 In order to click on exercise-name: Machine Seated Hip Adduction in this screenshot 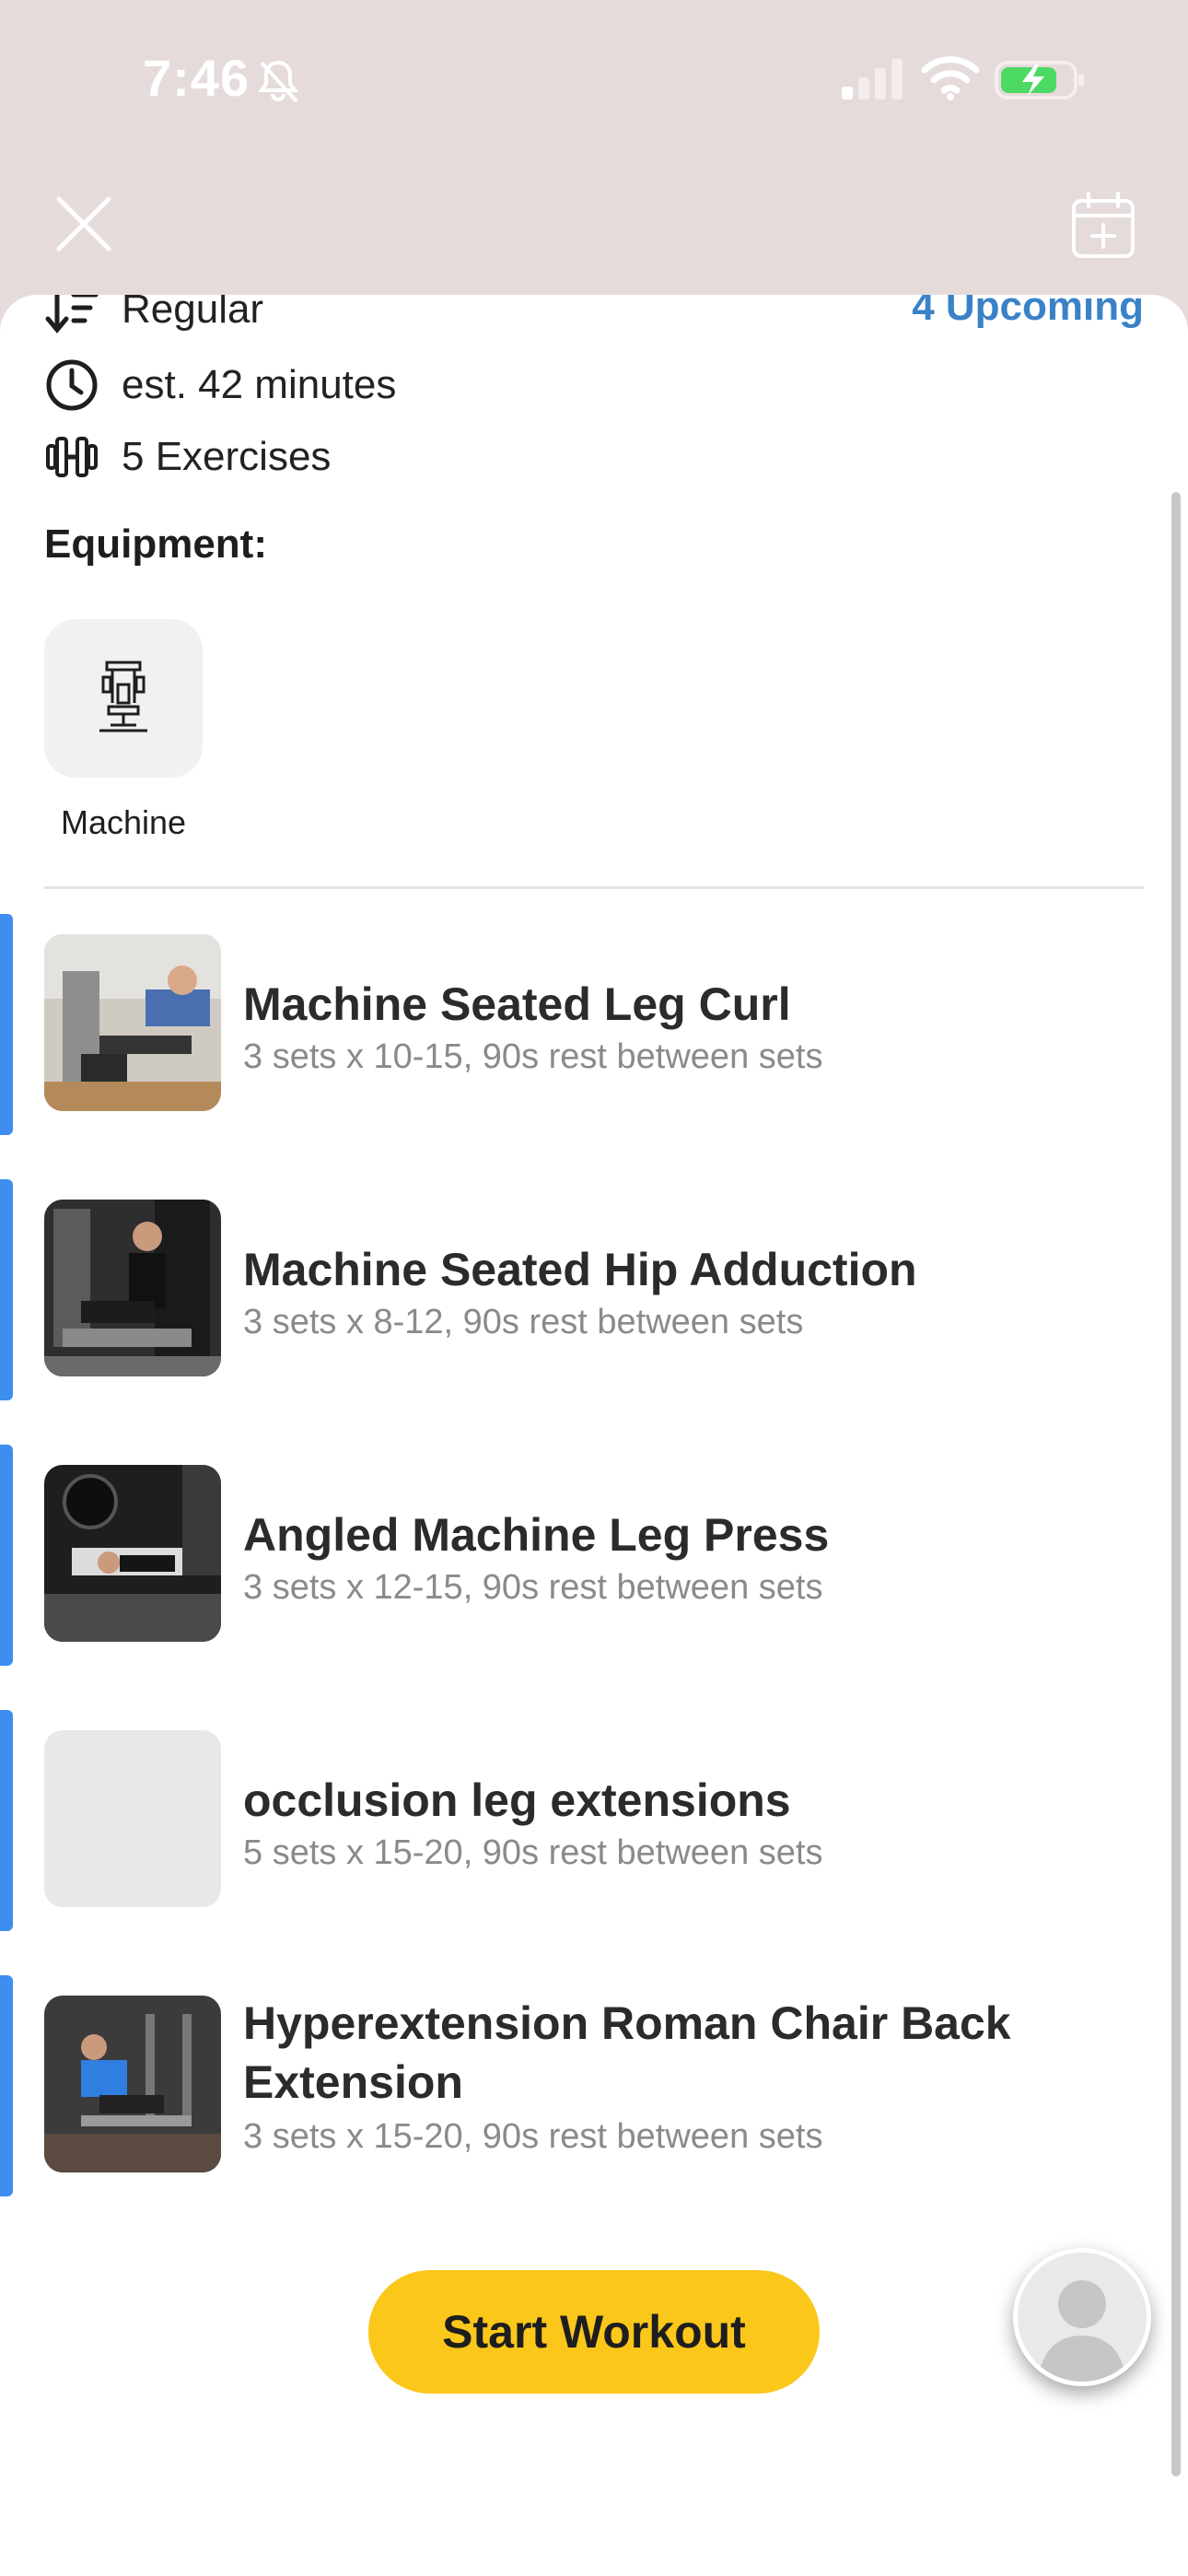, I will do `click(580, 1269)`.